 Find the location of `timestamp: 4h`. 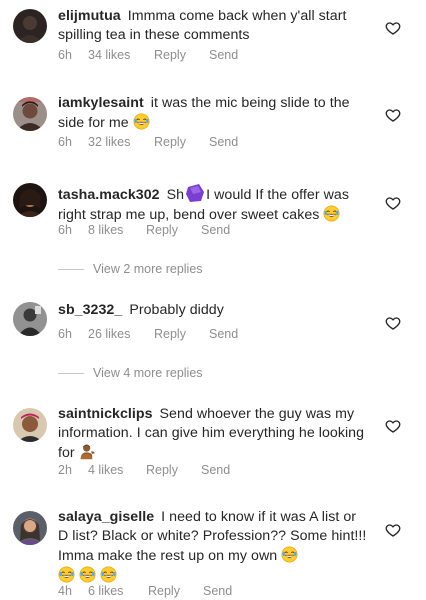

timestamp: 4h is located at coordinates (65, 591).